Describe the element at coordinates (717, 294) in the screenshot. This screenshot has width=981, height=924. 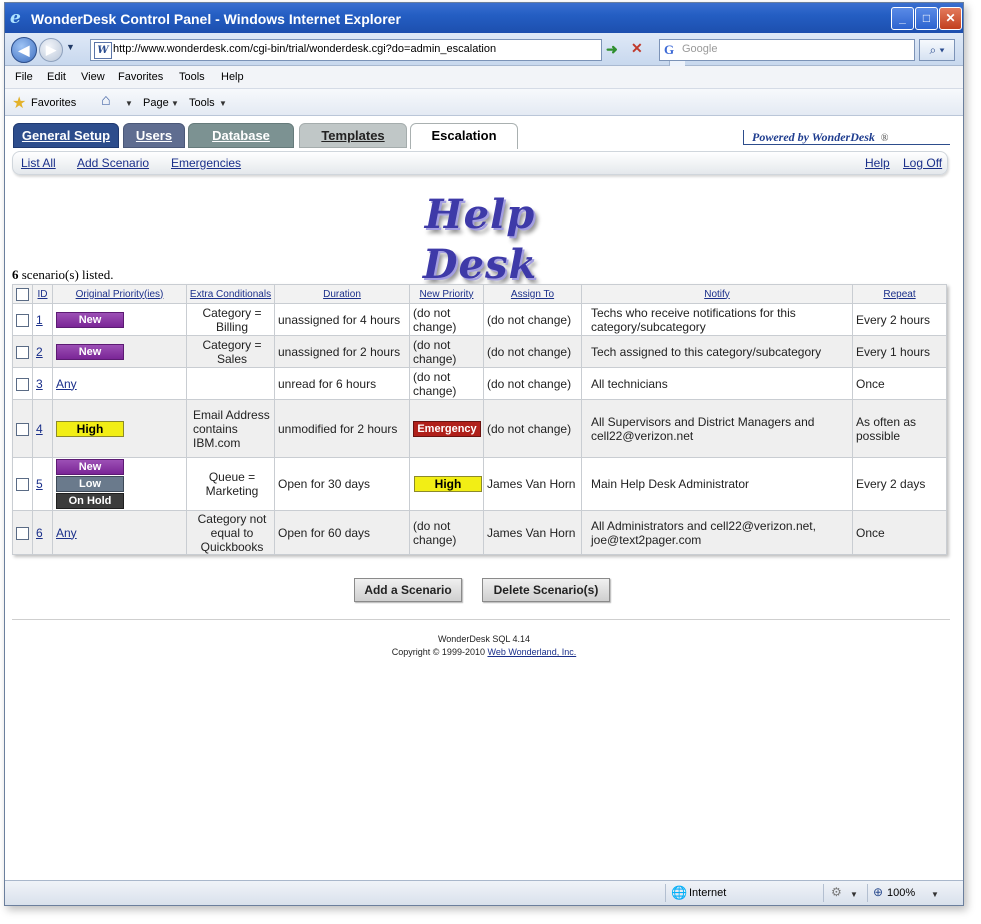
I see `sort-notify-link: Notify` at that location.